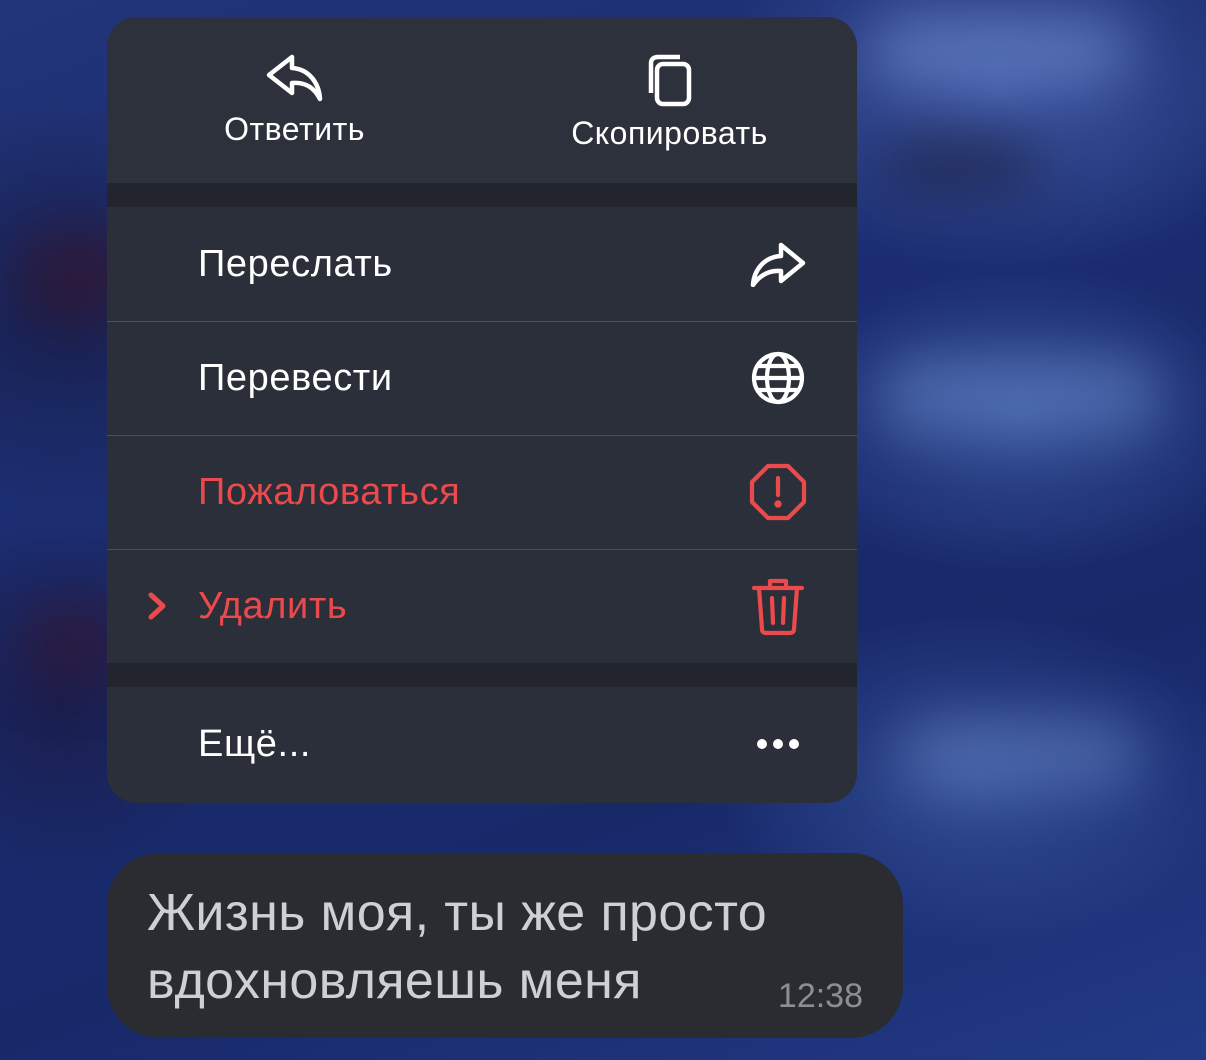  I want to click on globe-icon, so click(778, 378).